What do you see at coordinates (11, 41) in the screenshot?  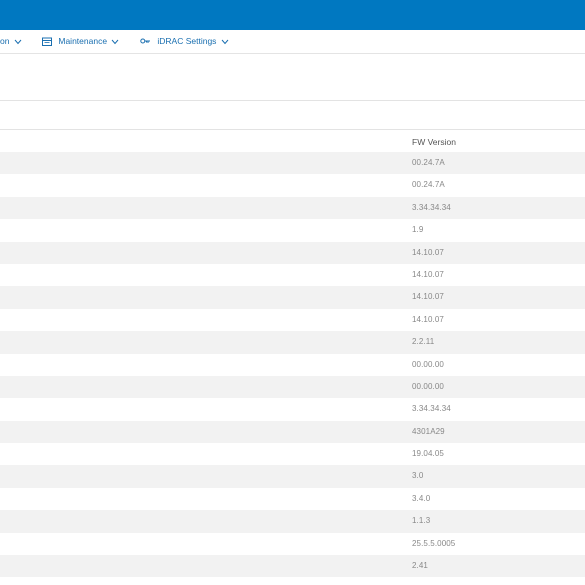 I see `nav-item-configuration: on` at bounding box center [11, 41].